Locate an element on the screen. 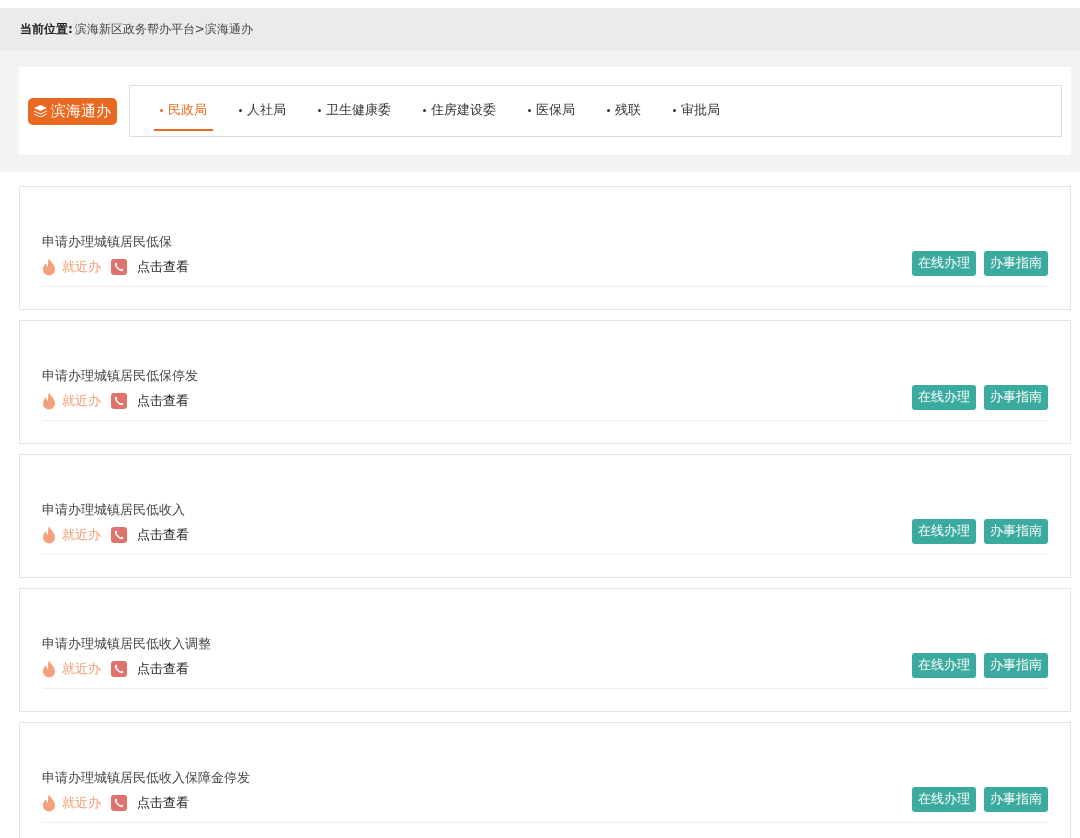  department-tab: 住房建设委 is located at coordinates (459, 111).